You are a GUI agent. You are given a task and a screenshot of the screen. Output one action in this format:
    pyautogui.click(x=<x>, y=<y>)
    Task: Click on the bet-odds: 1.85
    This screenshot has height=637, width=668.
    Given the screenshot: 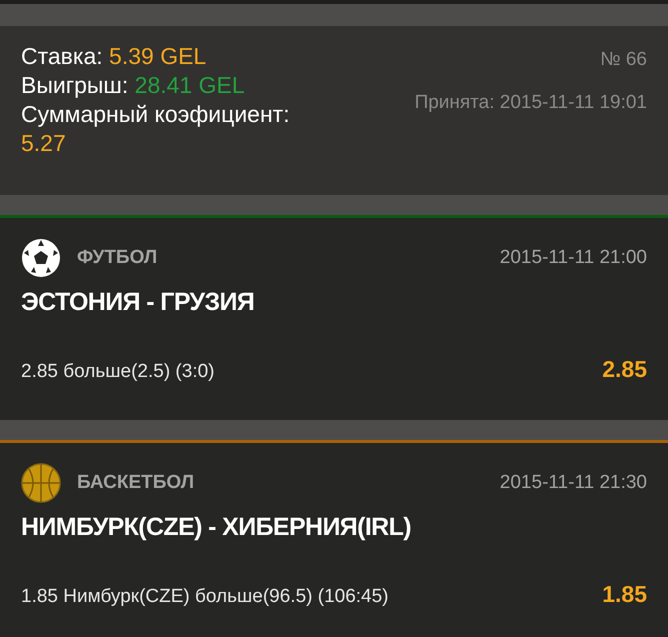 What is the action you would take?
    pyautogui.click(x=624, y=594)
    